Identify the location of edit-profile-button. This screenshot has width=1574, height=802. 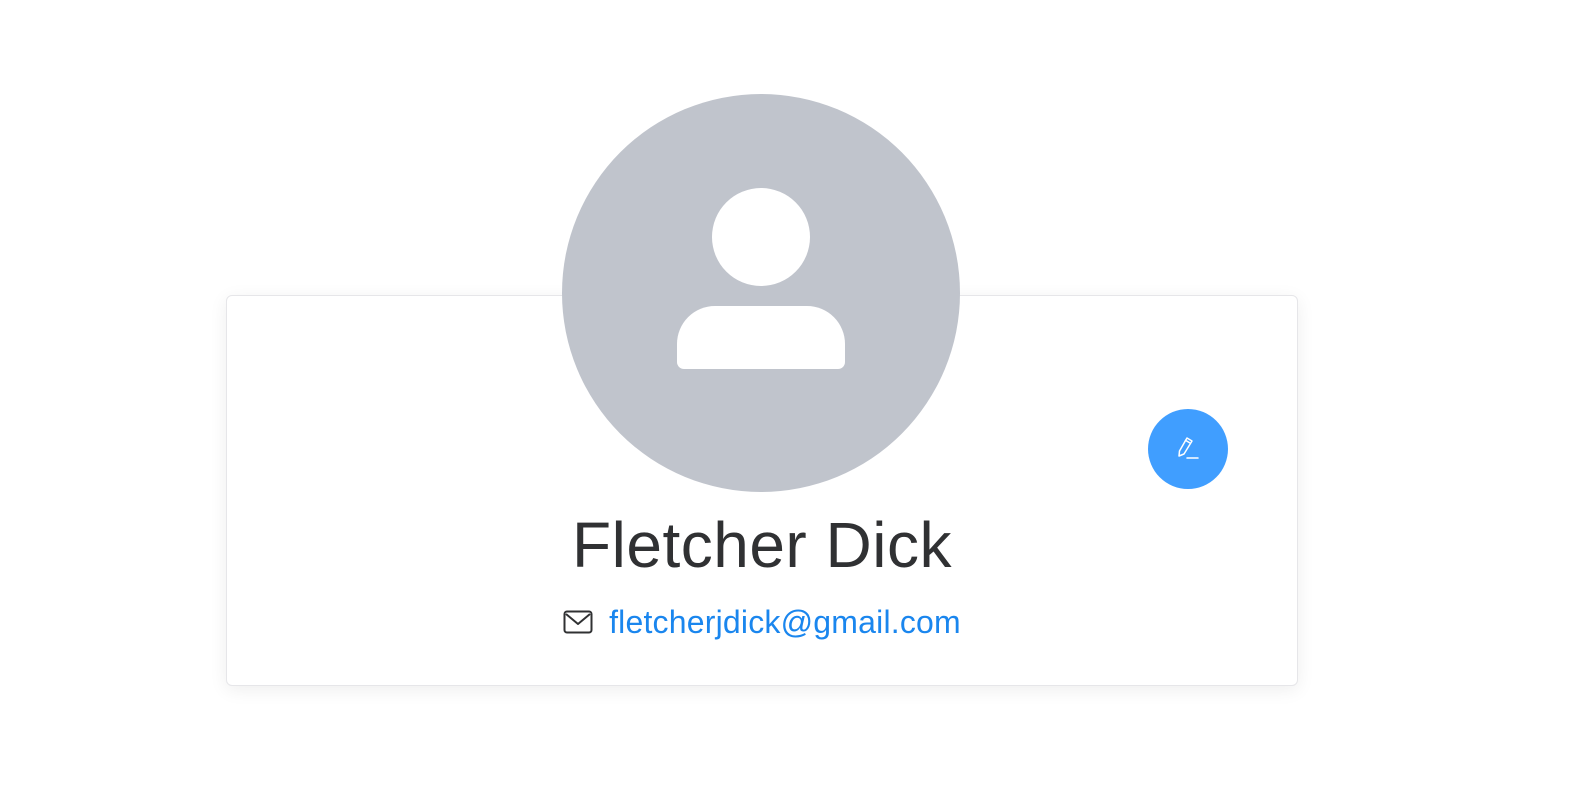
(1188, 449).